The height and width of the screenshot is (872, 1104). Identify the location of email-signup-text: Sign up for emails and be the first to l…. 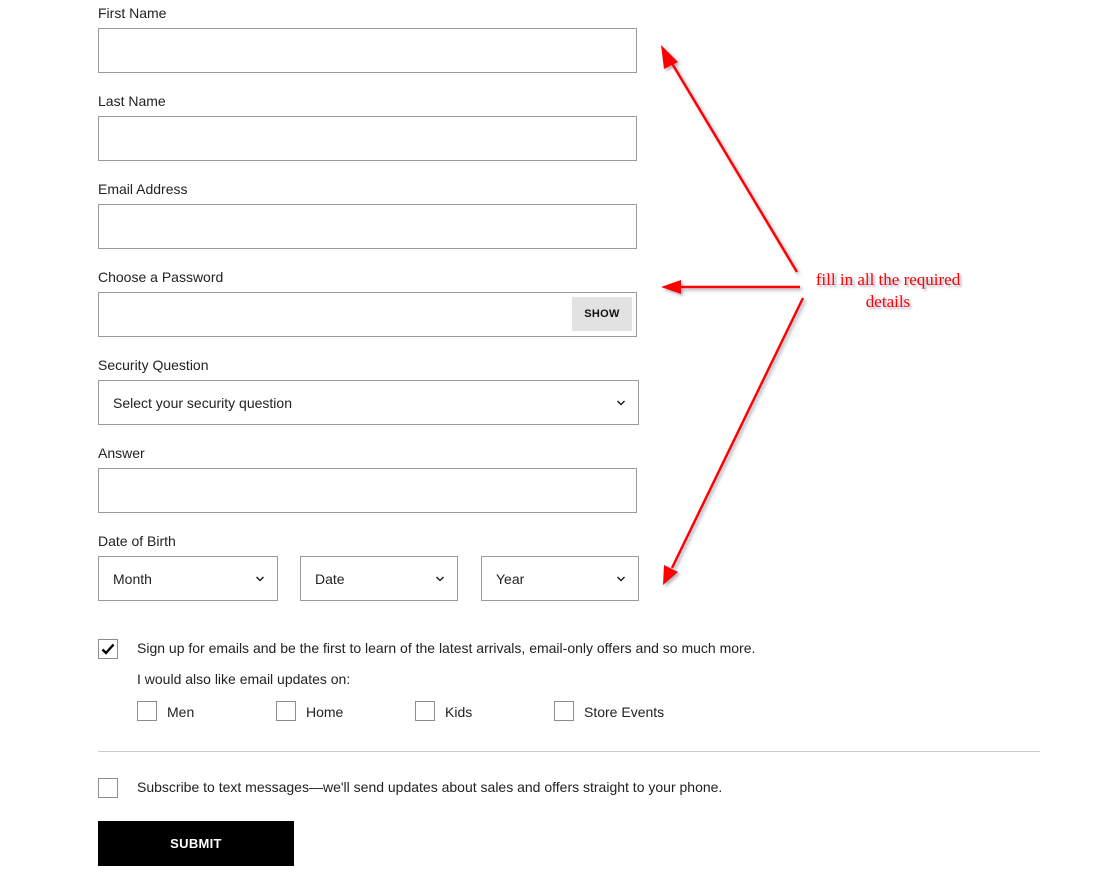
(446, 648).